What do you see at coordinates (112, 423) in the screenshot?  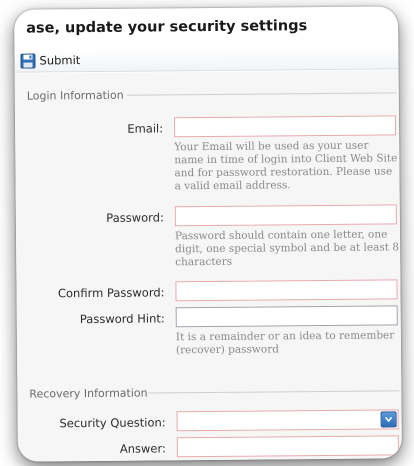 I see `security-question-label: Security Question:` at bounding box center [112, 423].